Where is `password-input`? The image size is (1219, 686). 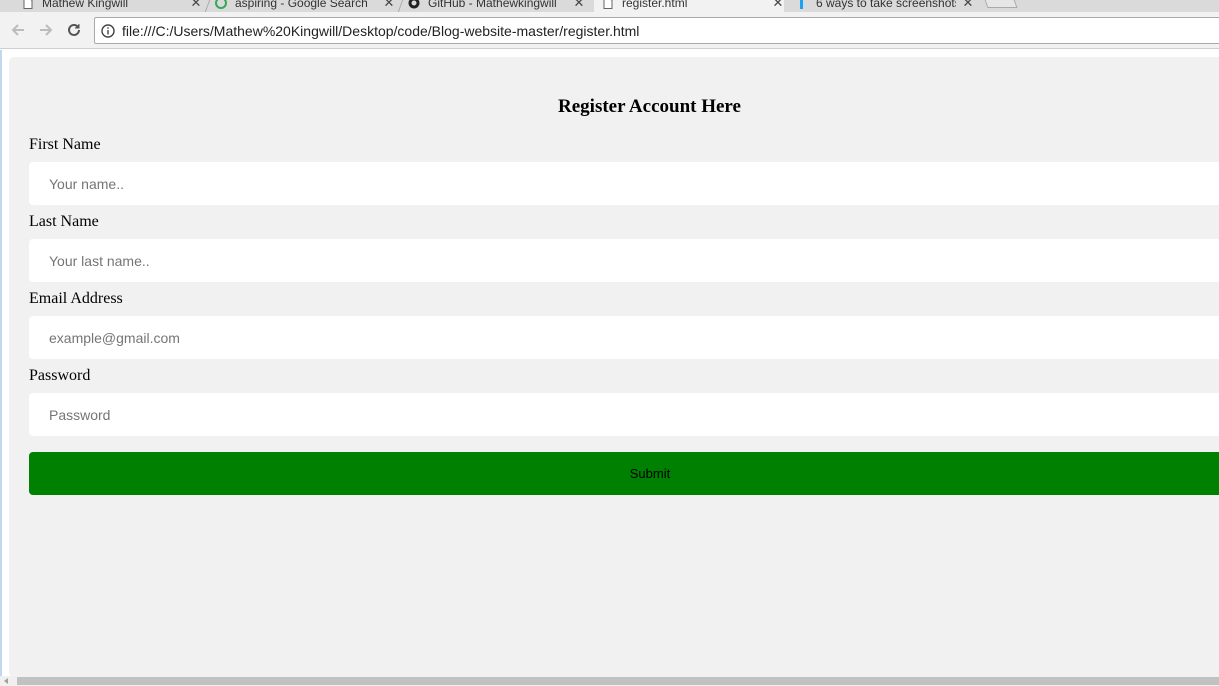
password-input is located at coordinates (624, 414).